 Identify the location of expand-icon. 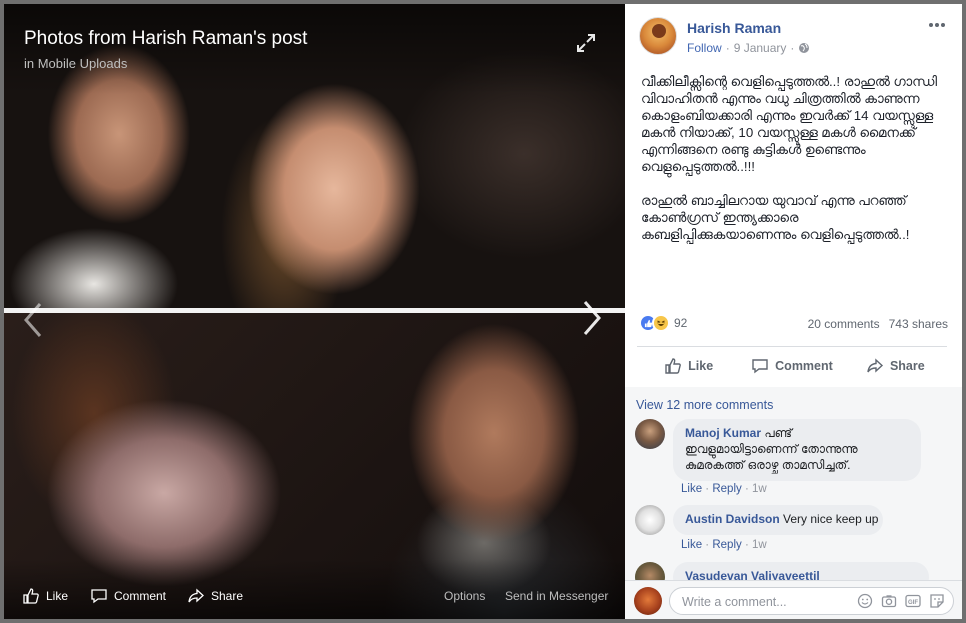
(586, 43).